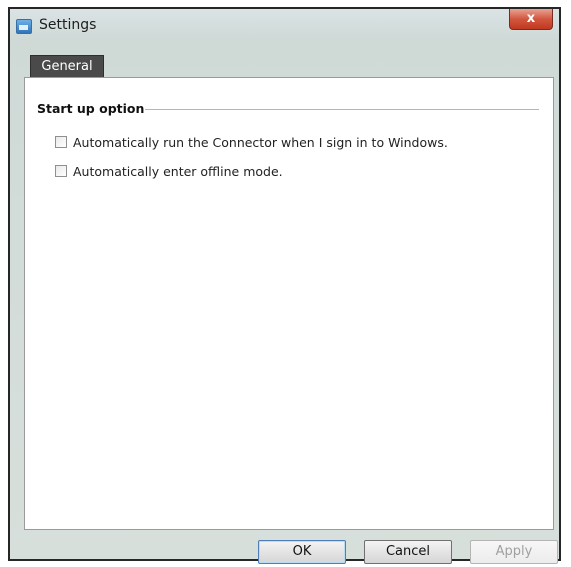  What do you see at coordinates (61, 171) in the screenshot?
I see `offline-mode-checkbox` at bounding box center [61, 171].